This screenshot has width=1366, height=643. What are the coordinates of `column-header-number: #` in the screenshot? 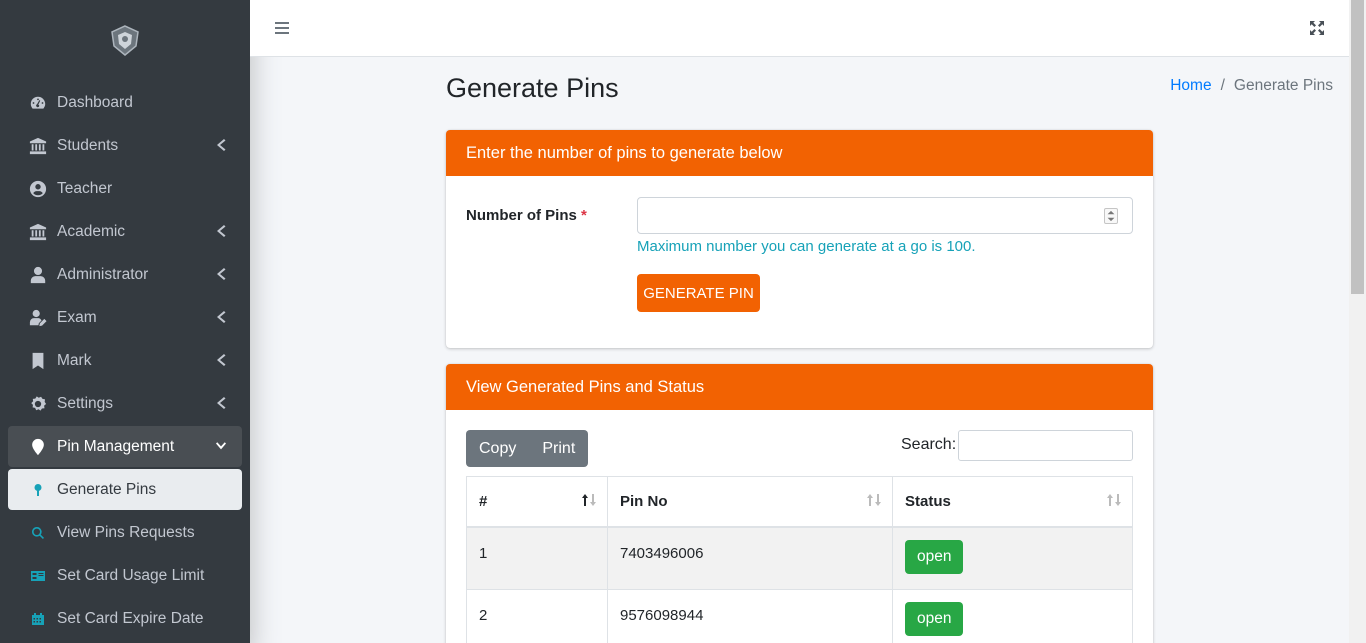 It's located at (537, 502).